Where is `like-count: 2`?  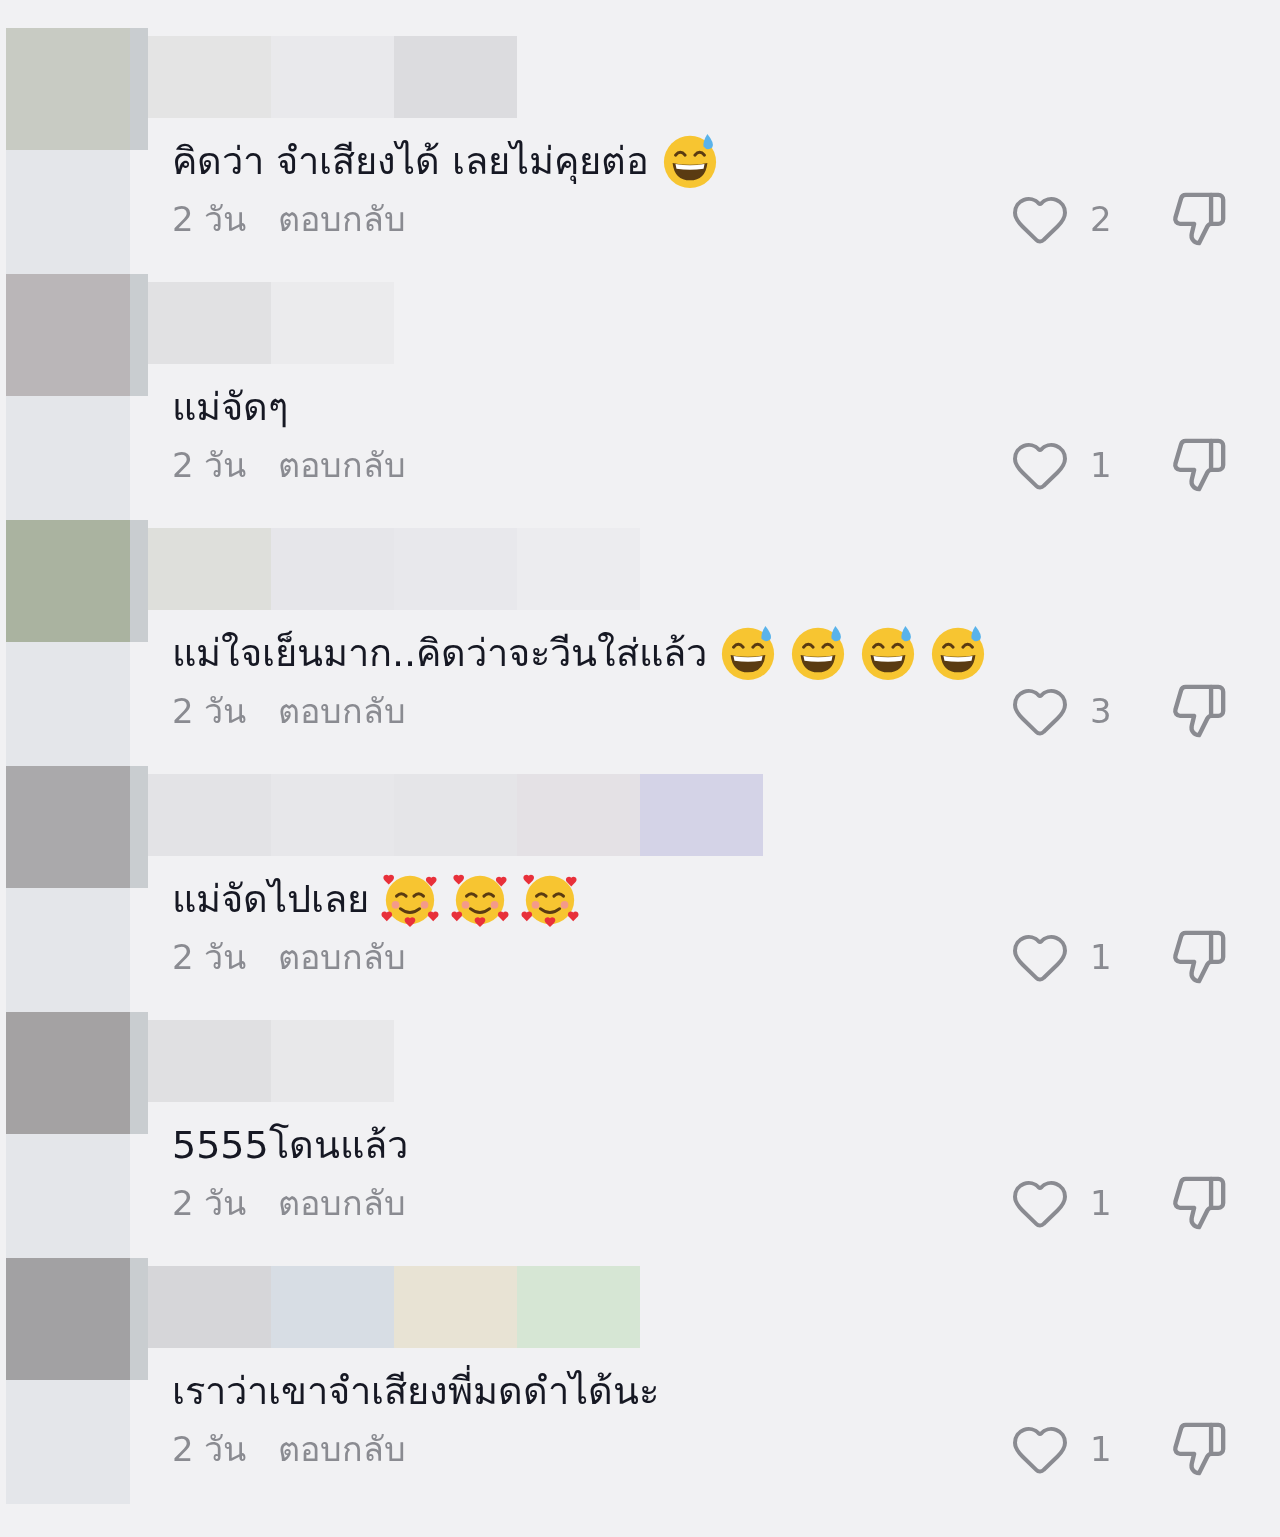 like-count: 2 is located at coordinates (1101, 219).